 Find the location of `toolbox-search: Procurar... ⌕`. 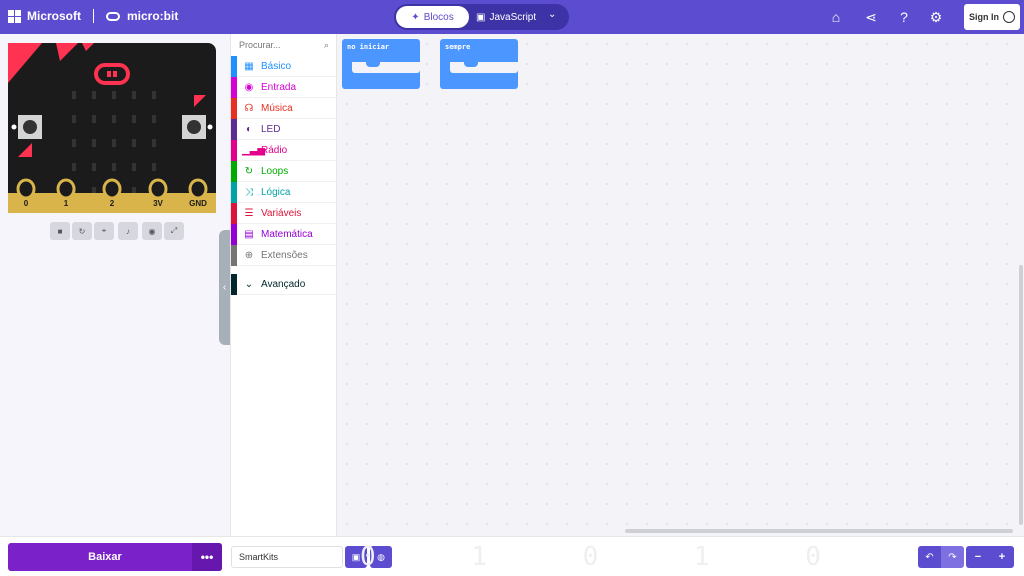

toolbox-search: Procurar... ⌕ is located at coordinates (284, 45).